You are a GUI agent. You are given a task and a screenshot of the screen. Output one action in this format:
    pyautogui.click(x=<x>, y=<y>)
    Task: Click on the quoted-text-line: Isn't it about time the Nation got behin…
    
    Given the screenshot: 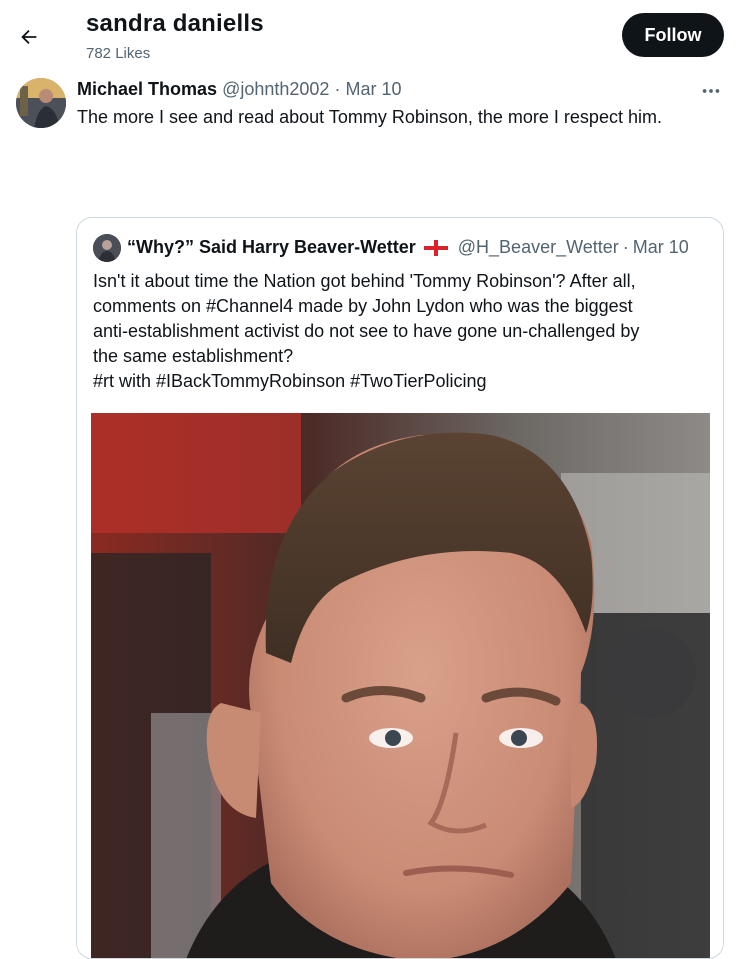 What is the action you would take?
    pyautogui.click(x=364, y=281)
    